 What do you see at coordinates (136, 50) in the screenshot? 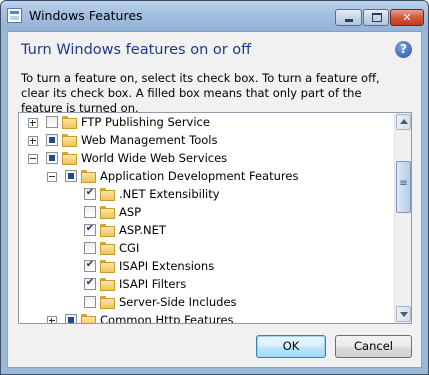
I see `dialog-heading: Turn Windows features on or off` at bounding box center [136, 50].